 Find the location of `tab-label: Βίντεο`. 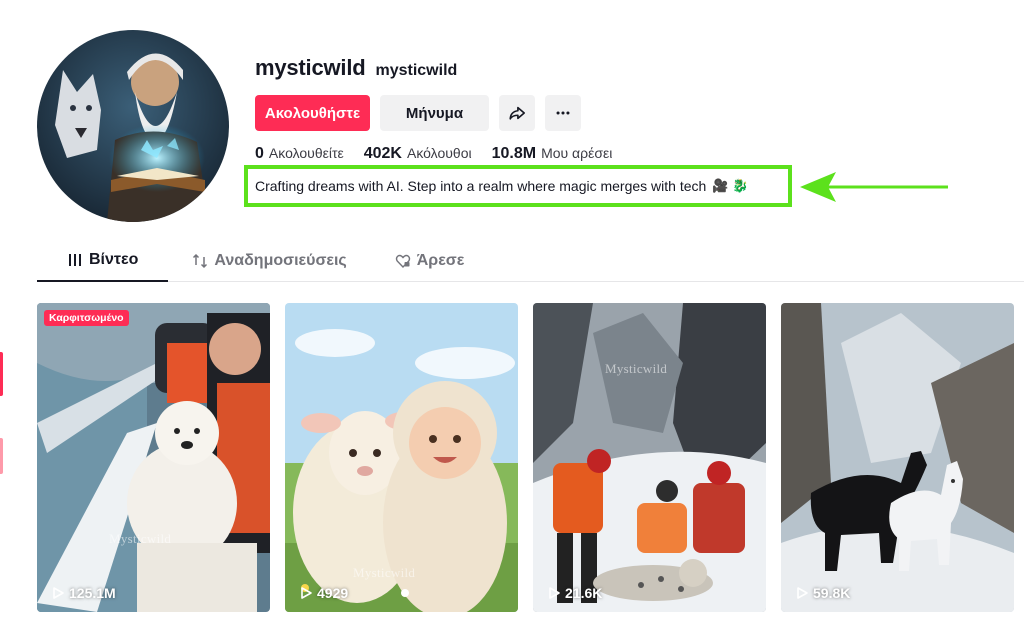

tab-label: Βίντεο is located at coordinates (114, 259).